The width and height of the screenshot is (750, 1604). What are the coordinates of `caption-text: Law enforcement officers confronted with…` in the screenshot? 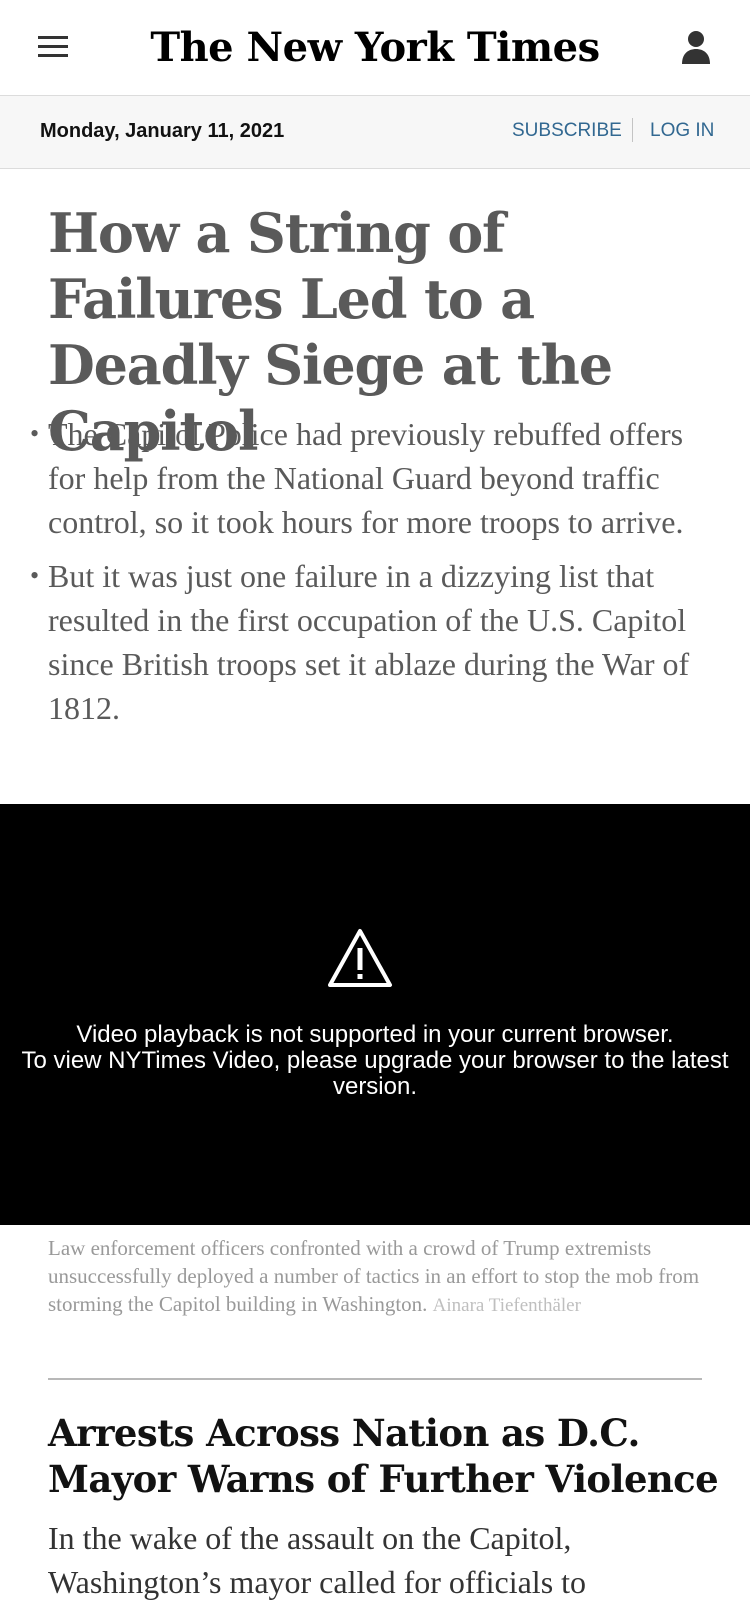 It's located at (374, 1276).